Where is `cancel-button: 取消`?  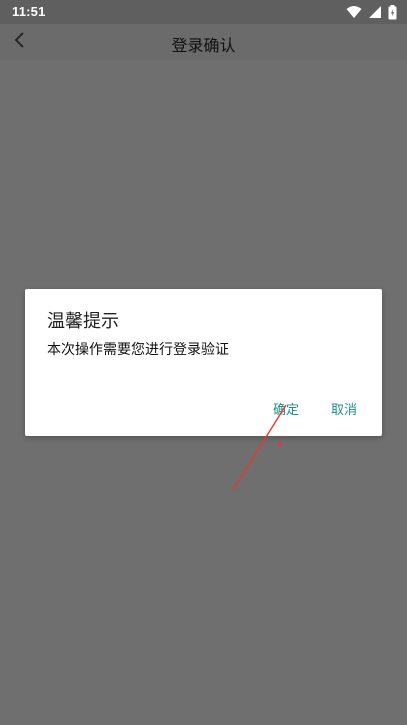 cancel-button: 取消 is located at coordinates (344, 408).